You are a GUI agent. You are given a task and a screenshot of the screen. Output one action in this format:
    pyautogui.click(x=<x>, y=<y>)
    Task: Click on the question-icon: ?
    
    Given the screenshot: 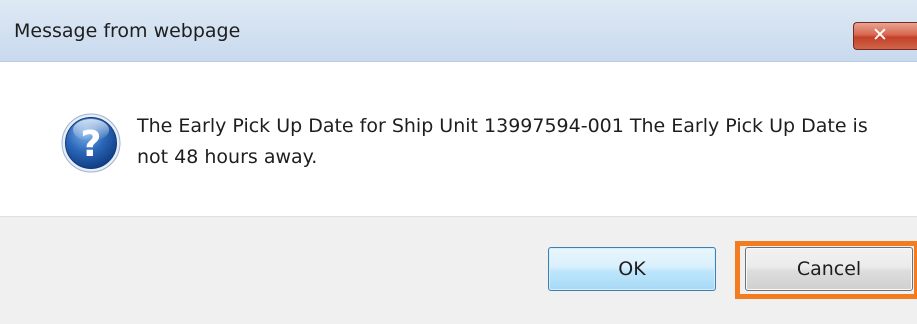 What is the action you would take?
    pyautogui.click(x=91, y=143)
    